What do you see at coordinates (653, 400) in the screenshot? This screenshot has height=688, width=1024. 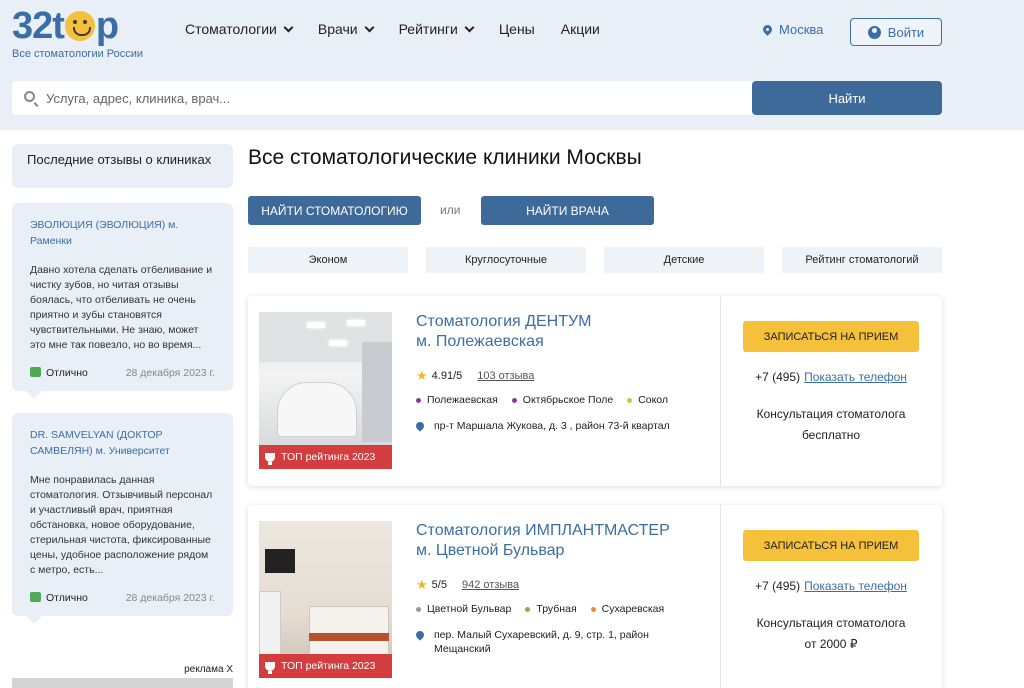 I see `metro-name: Сокол` at bounding box center [653, 400].